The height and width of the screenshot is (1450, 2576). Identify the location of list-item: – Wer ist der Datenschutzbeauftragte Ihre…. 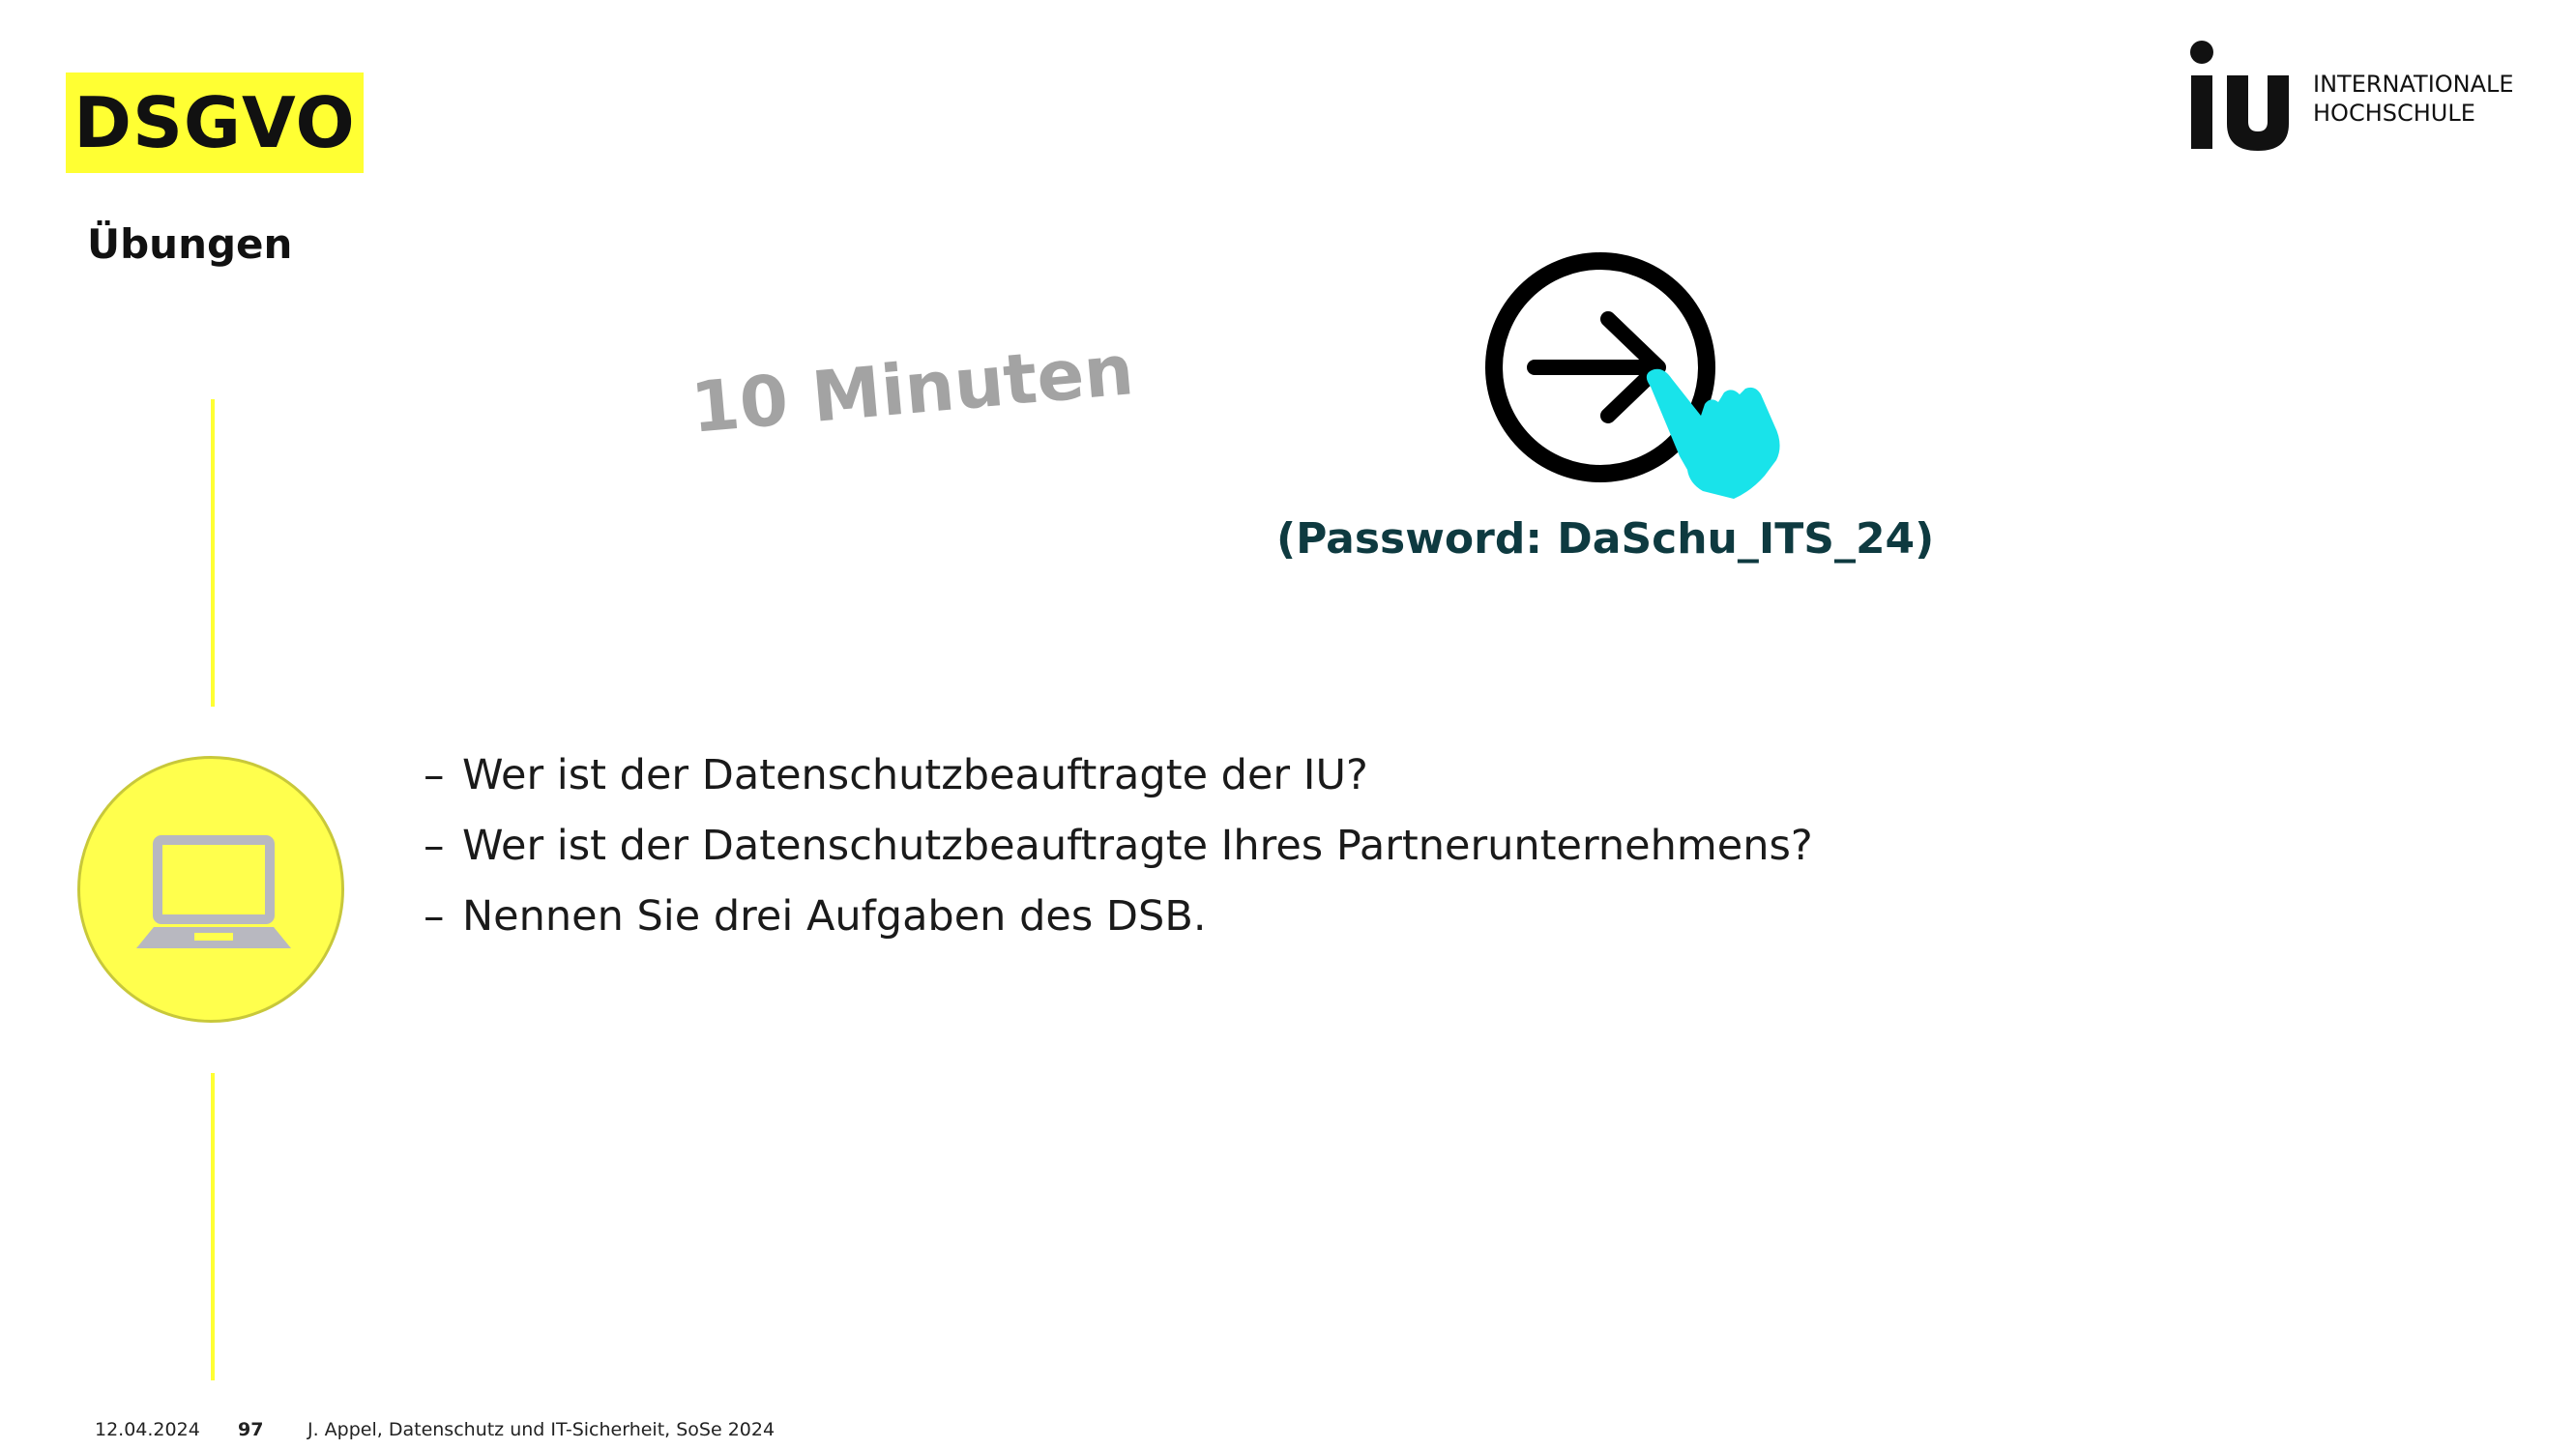
(1118, 852).